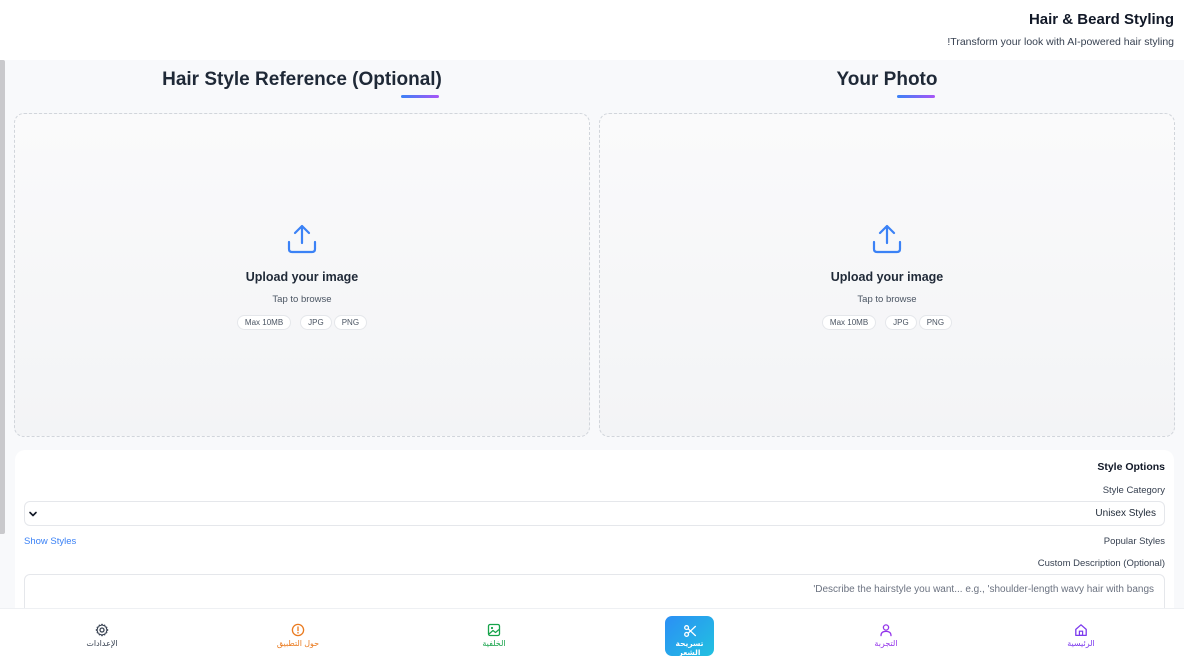 This screenshot has width=1184, height=662. I want to click on nav-label-hair: تسريحة الشعر, so click(689, 648).